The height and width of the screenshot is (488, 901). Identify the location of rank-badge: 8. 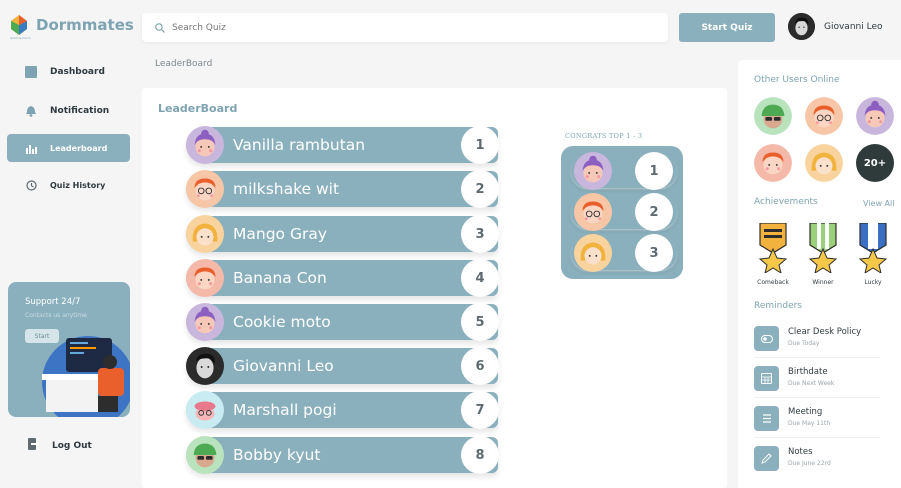
(480, 455).